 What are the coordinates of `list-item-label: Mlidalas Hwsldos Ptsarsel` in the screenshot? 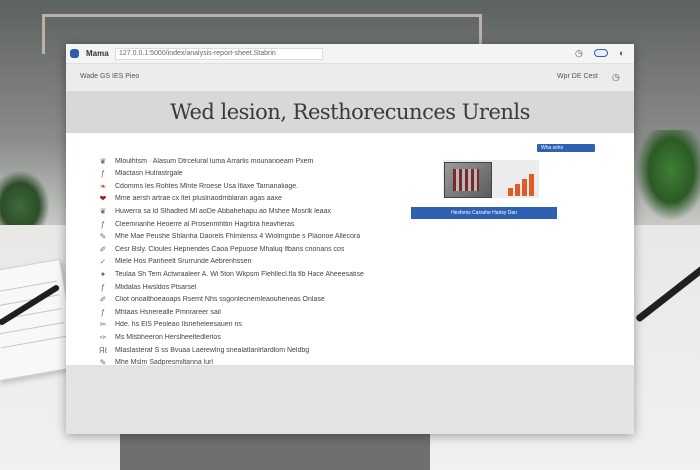 It's located at (156, 287).